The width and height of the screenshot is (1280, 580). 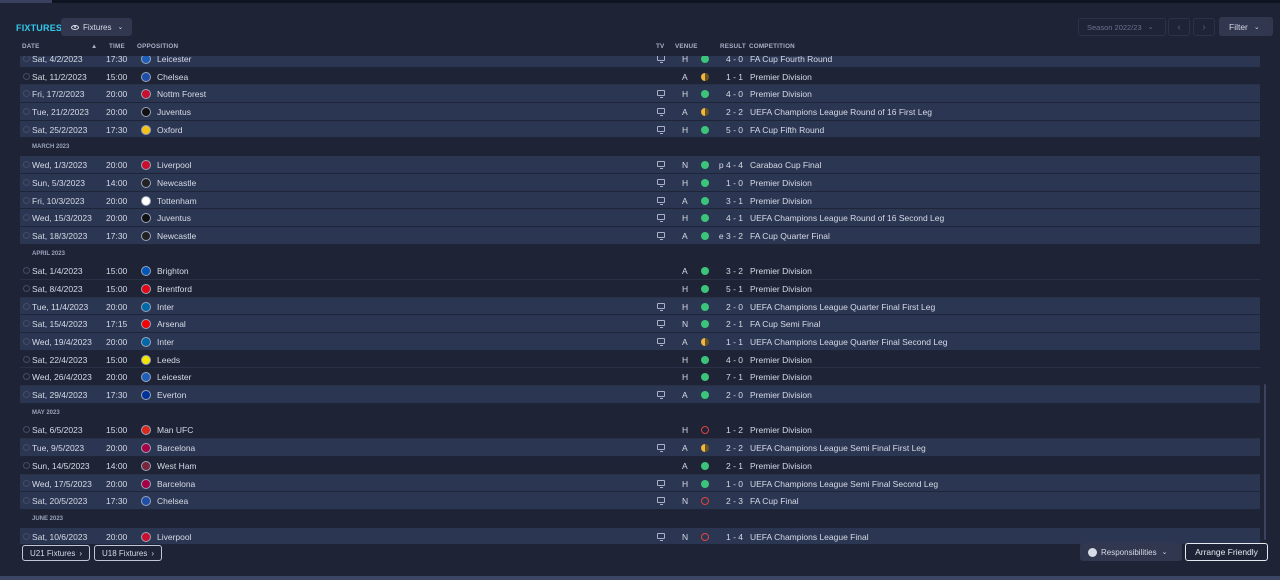 I want to click on fixture-score: 7 - 1, so click(x=730, y=377).